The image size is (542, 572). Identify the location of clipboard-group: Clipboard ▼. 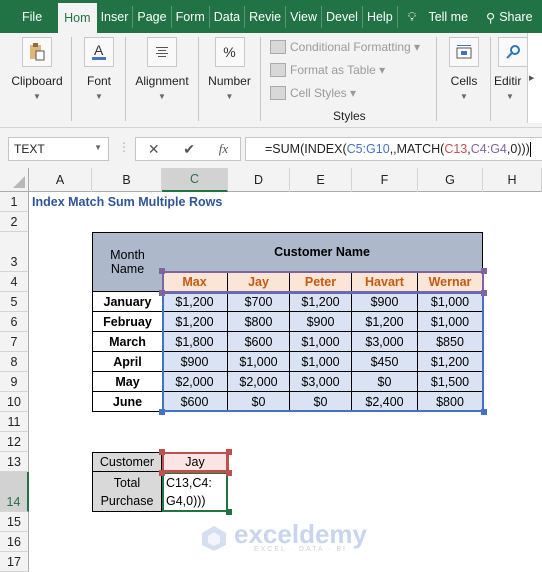
(37, 78).